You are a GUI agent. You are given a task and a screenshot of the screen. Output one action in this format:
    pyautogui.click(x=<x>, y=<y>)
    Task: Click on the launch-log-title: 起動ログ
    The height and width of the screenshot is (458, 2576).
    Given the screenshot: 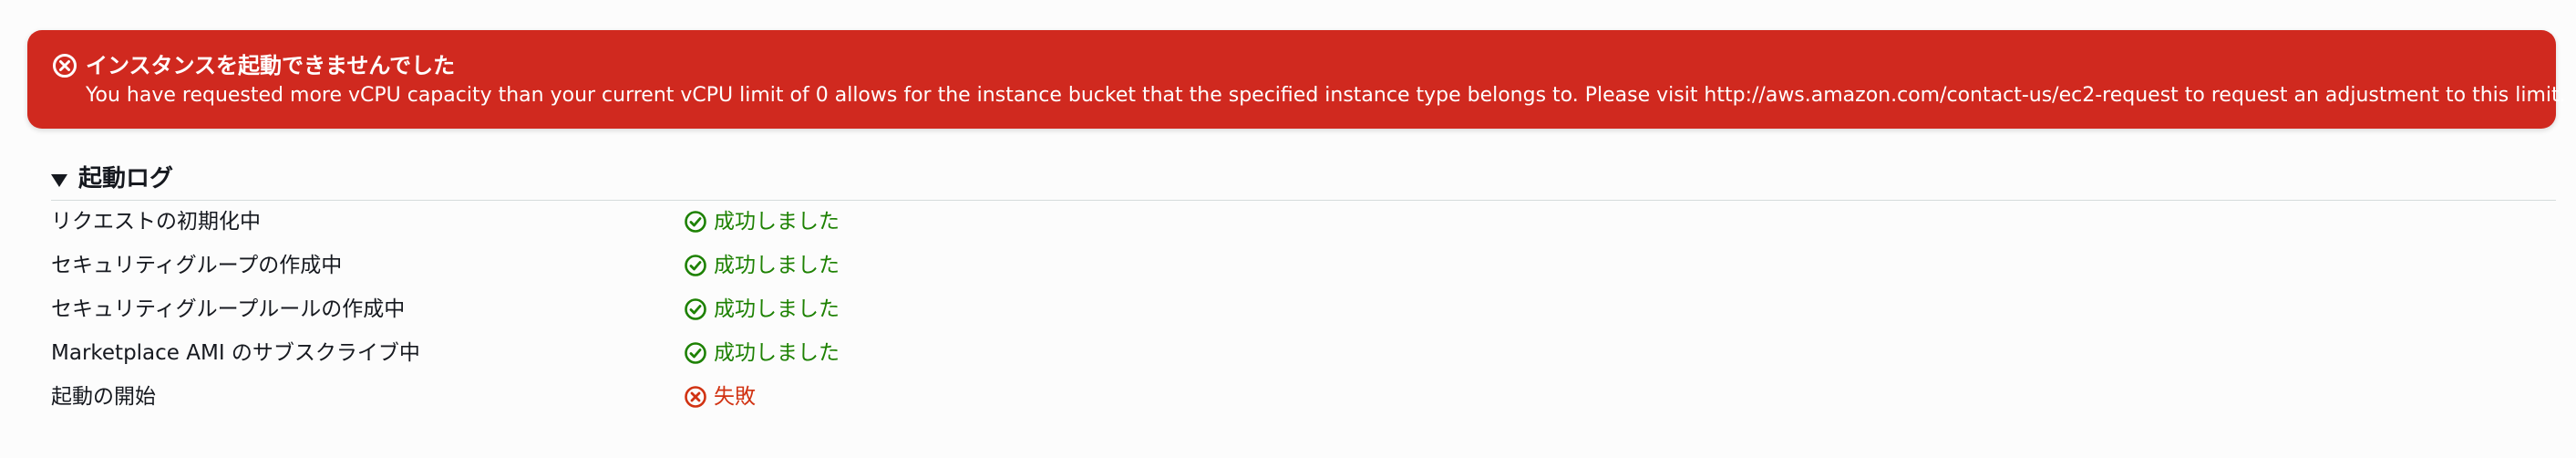 What is the action you would take?
    pyautogui.click(x=126, y=179)
    